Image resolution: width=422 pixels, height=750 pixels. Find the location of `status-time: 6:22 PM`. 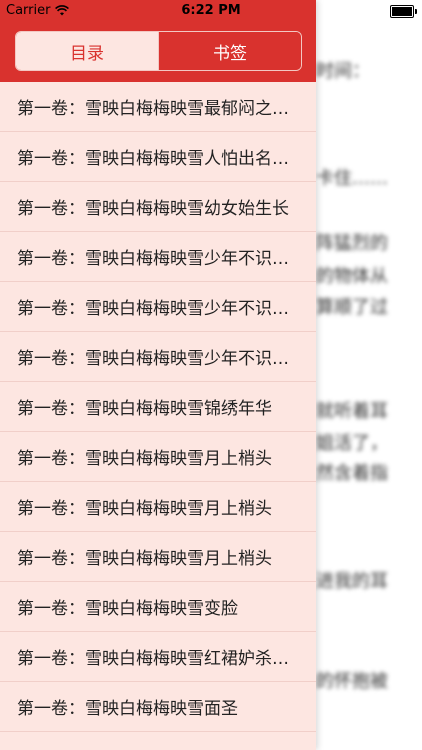

status-time: 6:22 PM is located at coordinates (211, 10).